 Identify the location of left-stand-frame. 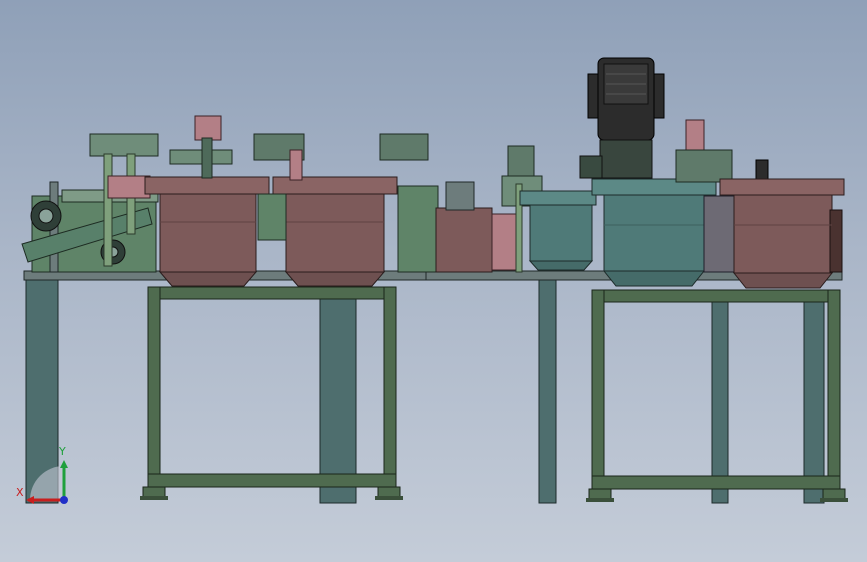
(271, 393).